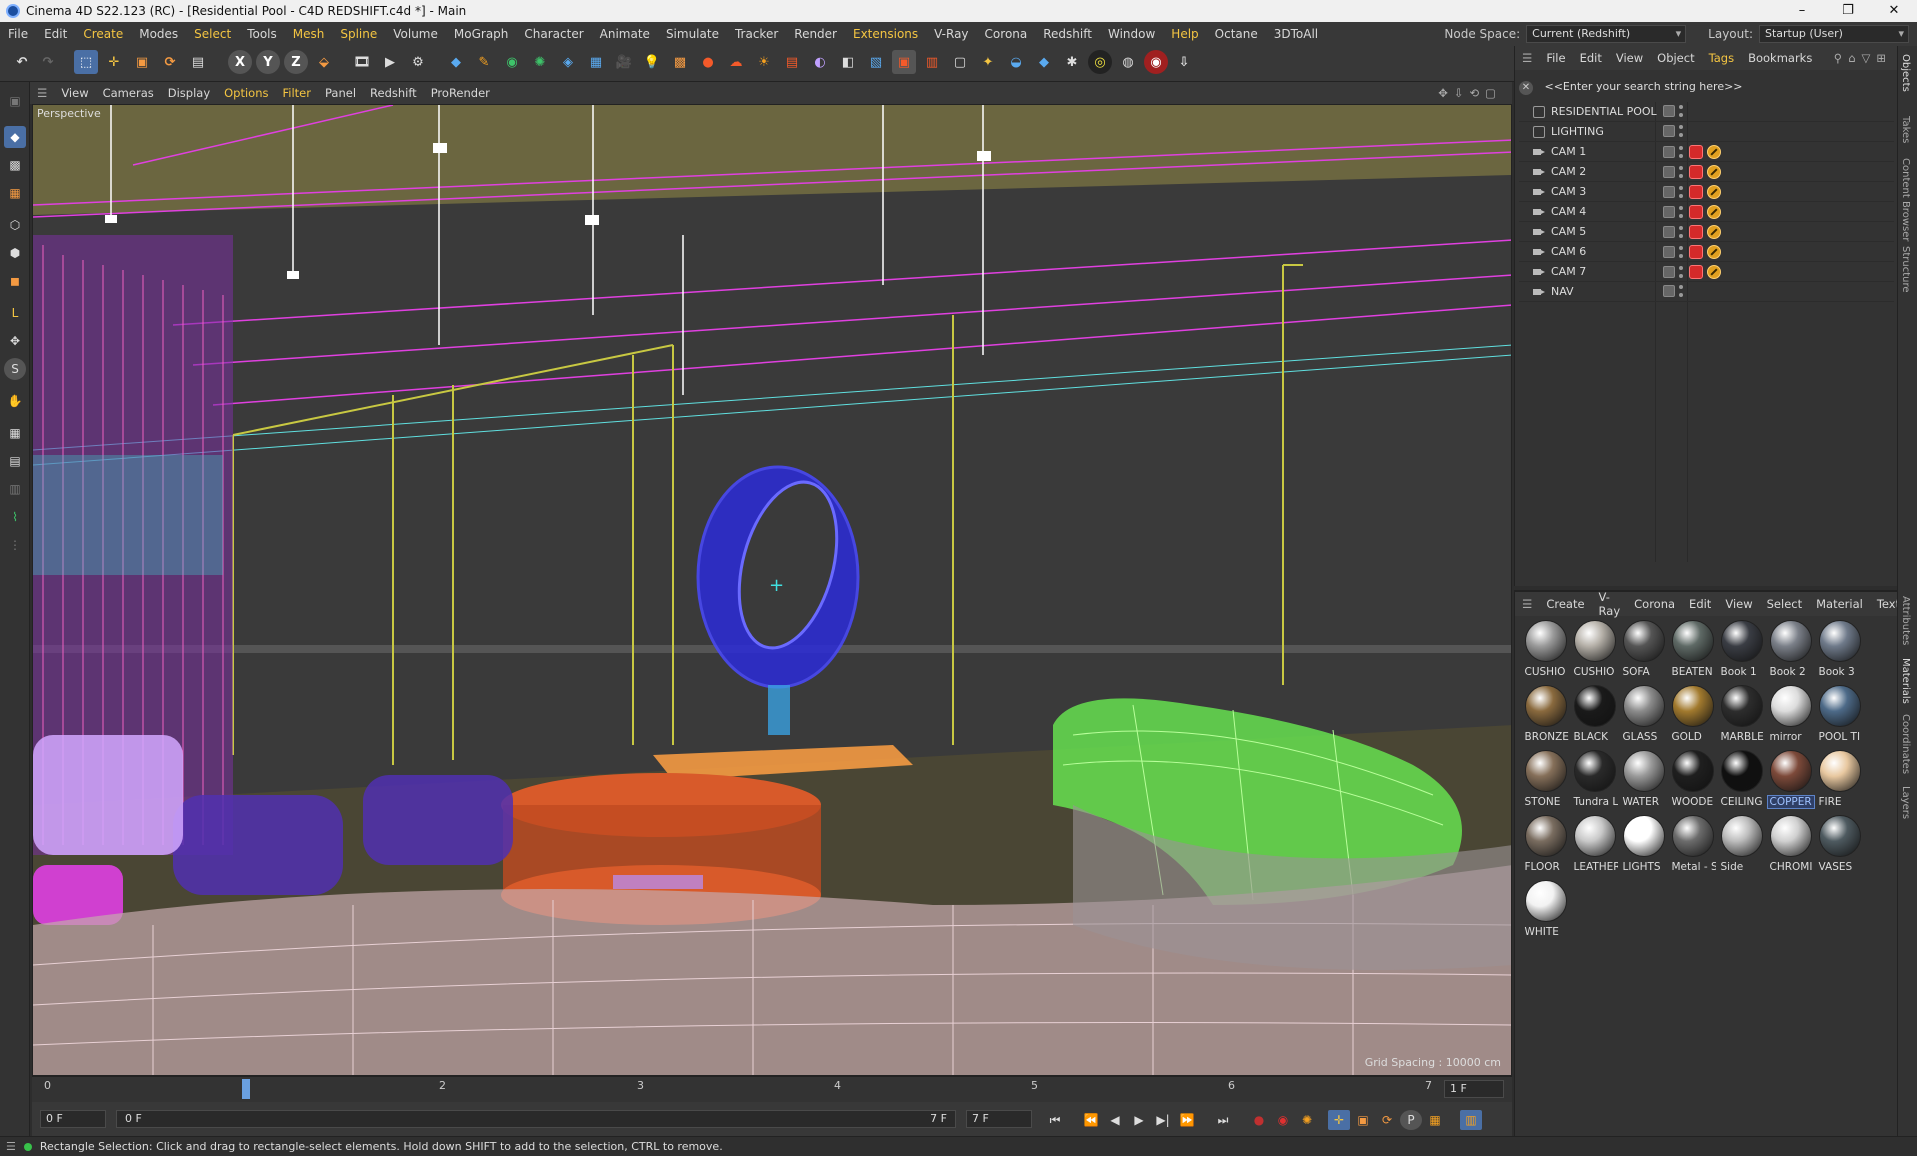  I want to click on viewport-menu-cameras: Cameras, so click(128, 93).